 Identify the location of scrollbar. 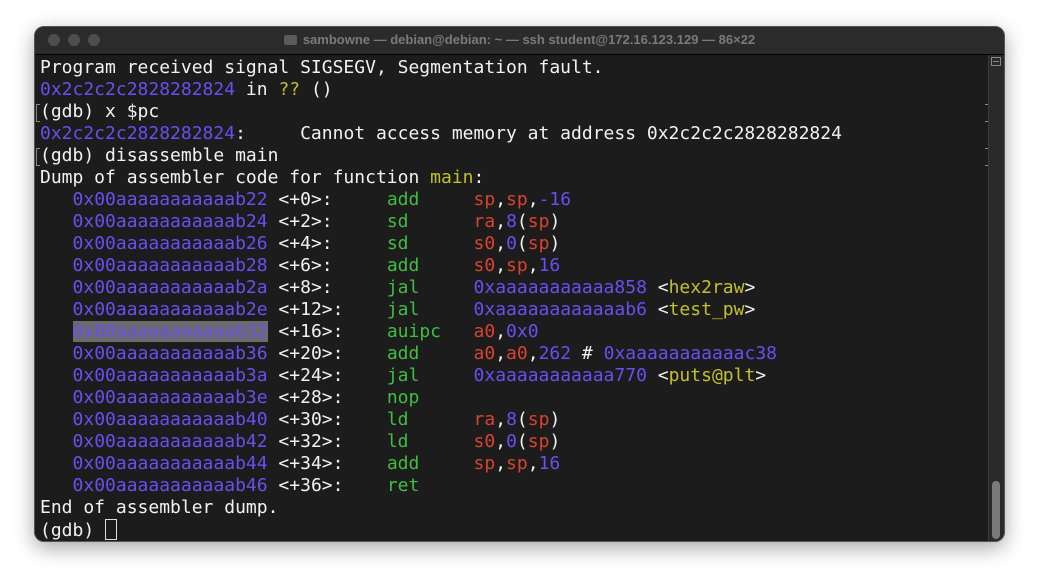
(996, 298).